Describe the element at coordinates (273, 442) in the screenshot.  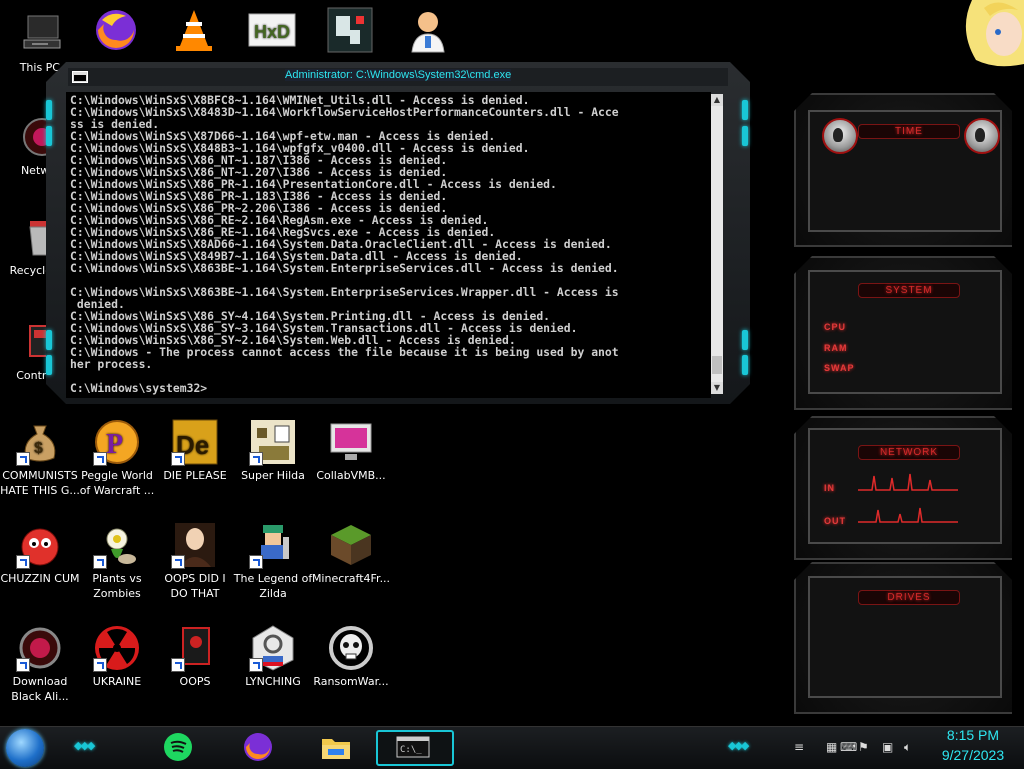
I see `super-hilda-icon` at that location.